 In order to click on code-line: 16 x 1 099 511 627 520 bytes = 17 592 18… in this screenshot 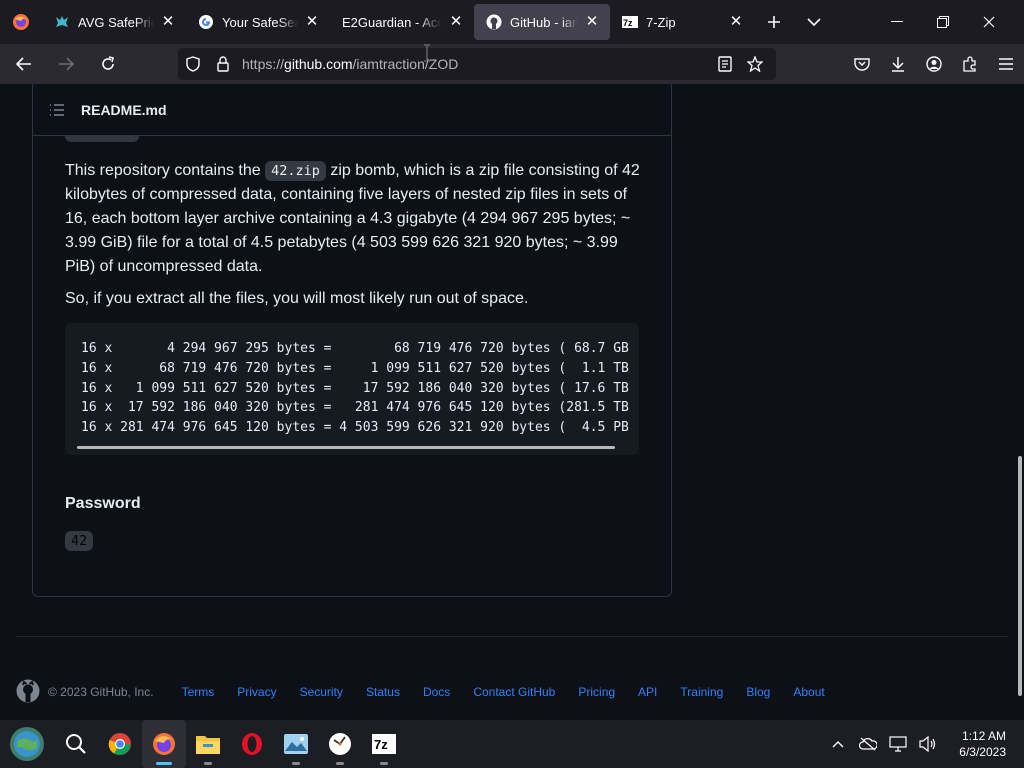, I will do `click(355, 388)`.